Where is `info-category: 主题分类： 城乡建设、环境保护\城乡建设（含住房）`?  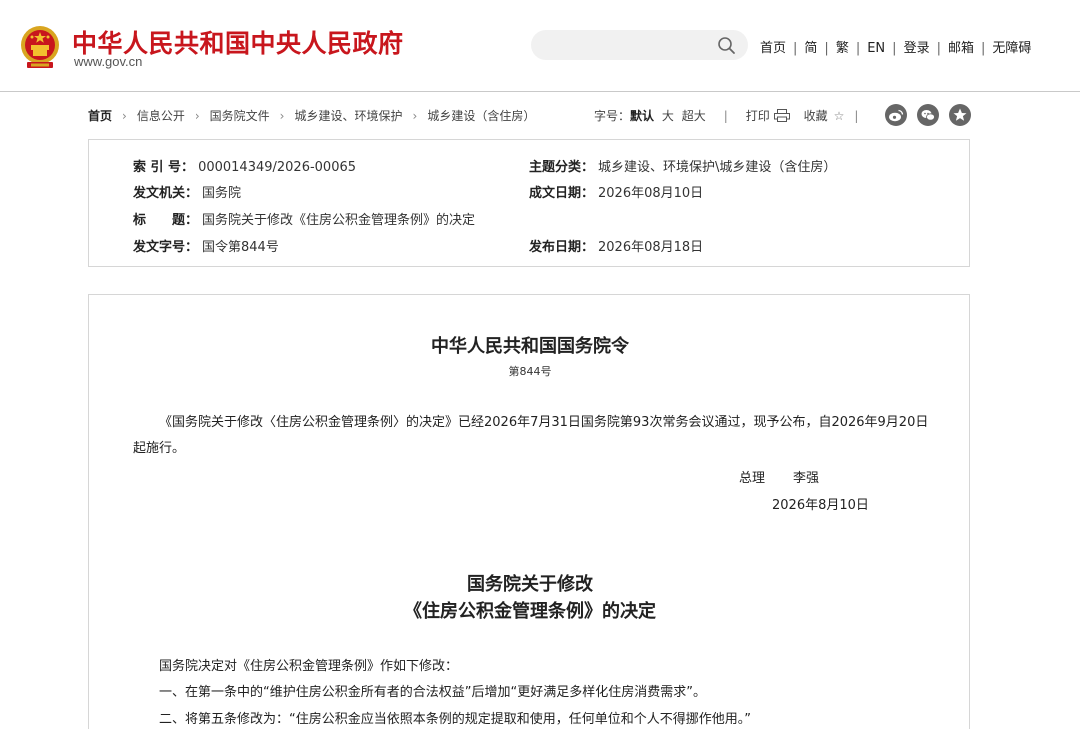 info-category: 主题分类： 城乡建设、环境保护\城乡建设（含住房） is located at coordinates (682, 165).